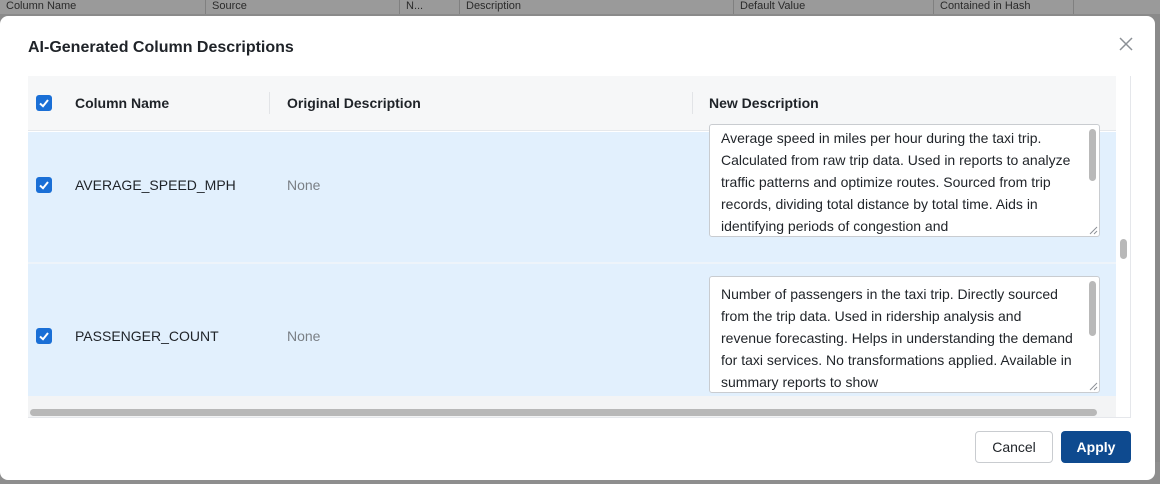 Image resolution: width=1160 pixels, height=484 pixels. Describe the element at coordinates (563, 412) in the screenshot. I see `horizontal-scrollbar` at that location.